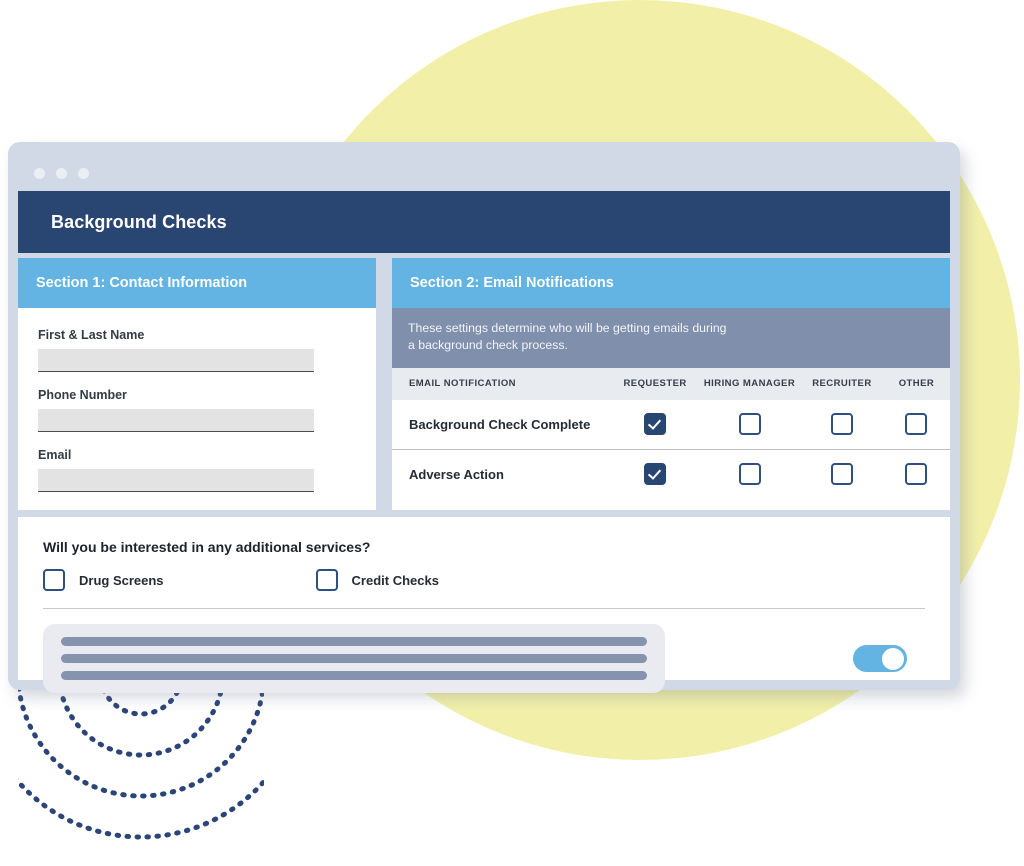  Describe the element at coordinates (671, 283) in the screenshot. I see `section-2-header: Section 2: Email Notifications` at that location.